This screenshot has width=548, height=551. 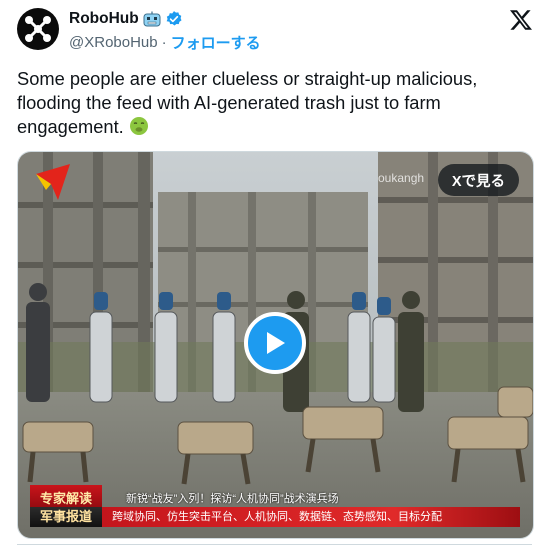 I want to click on robohub-logo-icon, so click(x=38, y=29).